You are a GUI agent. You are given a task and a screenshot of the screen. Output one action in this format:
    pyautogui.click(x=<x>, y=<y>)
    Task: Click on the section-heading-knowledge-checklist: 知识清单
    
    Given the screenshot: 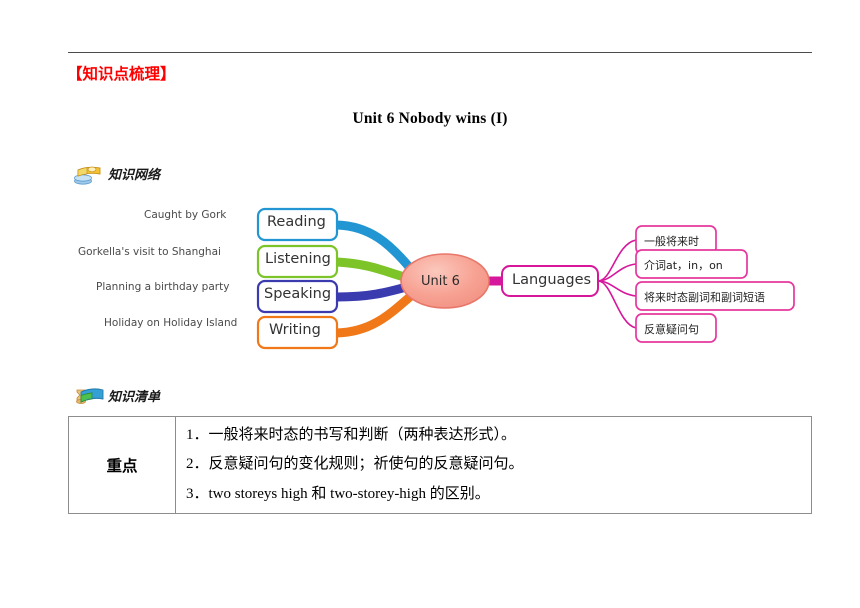 What is the action you would take?
    pyautogui.click(x=117, y=395)
    